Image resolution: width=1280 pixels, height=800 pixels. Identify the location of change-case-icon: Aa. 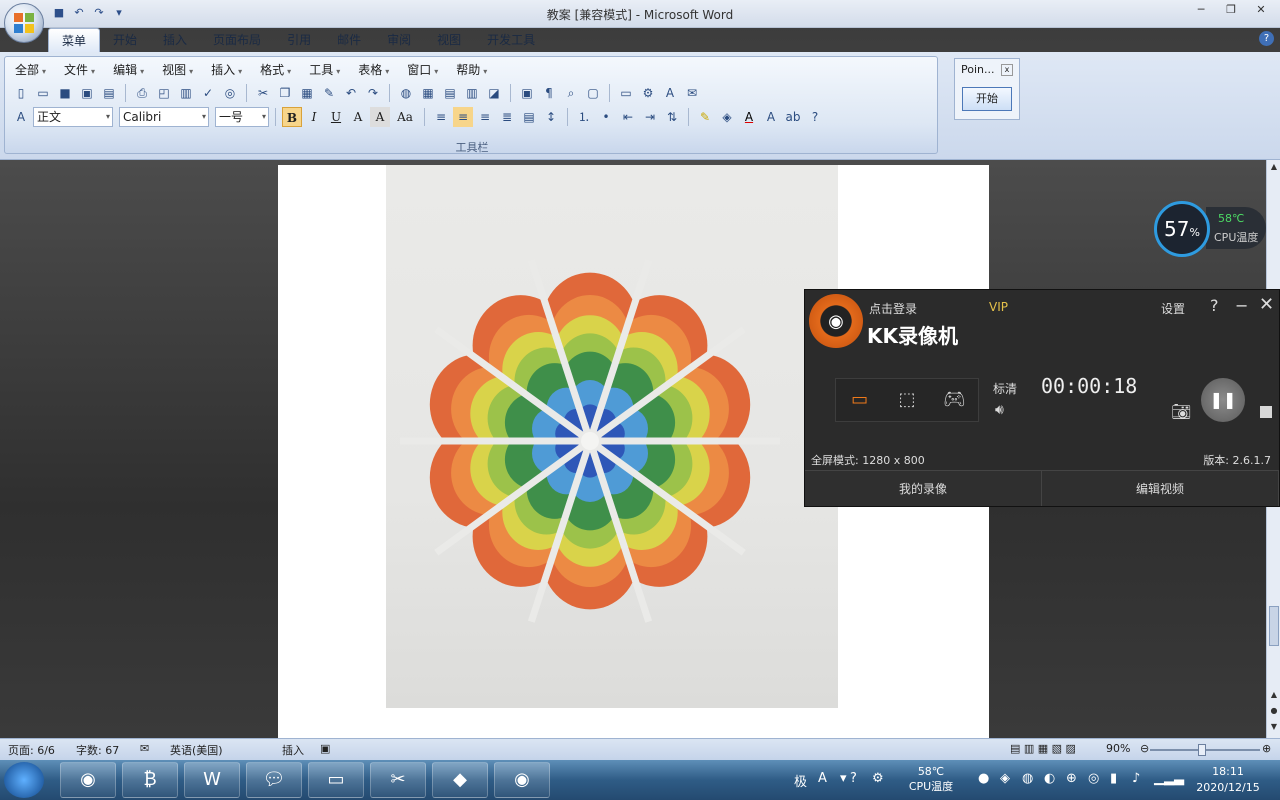
(405, 117).